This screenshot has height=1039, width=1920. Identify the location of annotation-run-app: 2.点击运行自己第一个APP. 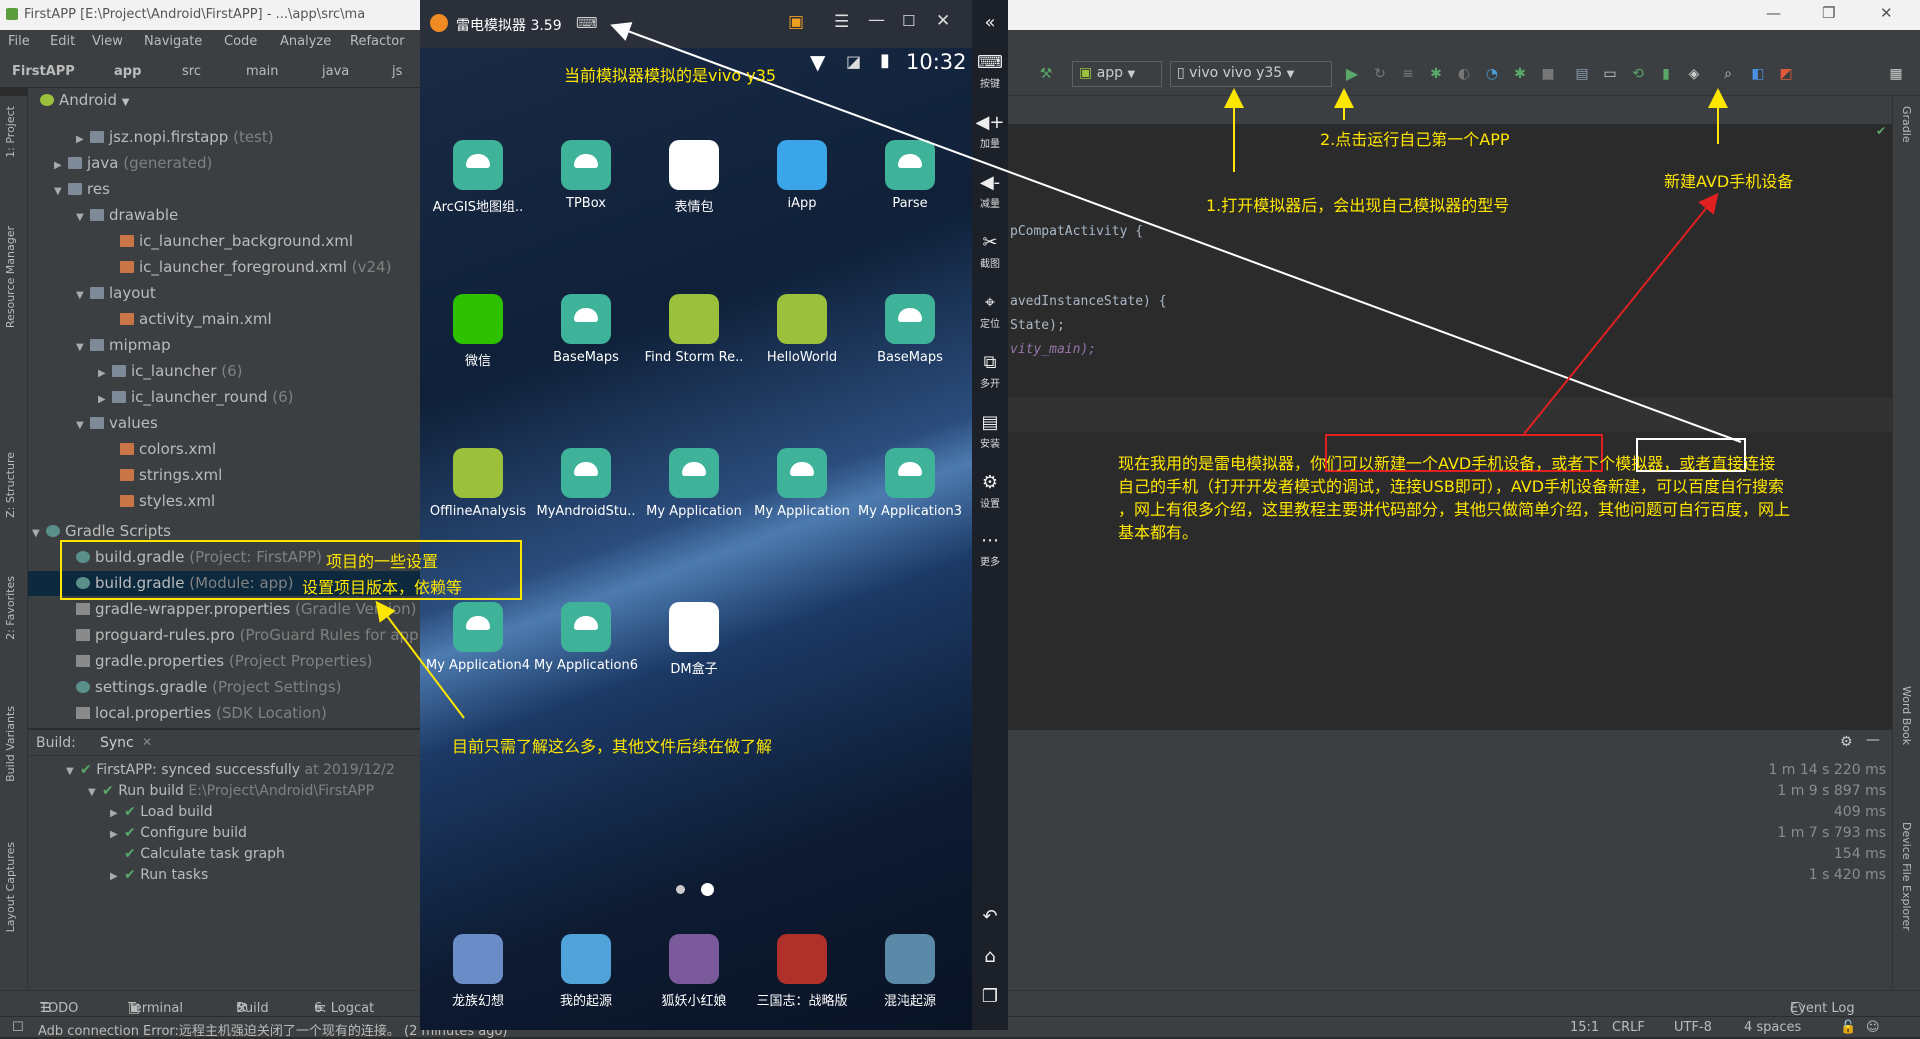
(1415, 139).